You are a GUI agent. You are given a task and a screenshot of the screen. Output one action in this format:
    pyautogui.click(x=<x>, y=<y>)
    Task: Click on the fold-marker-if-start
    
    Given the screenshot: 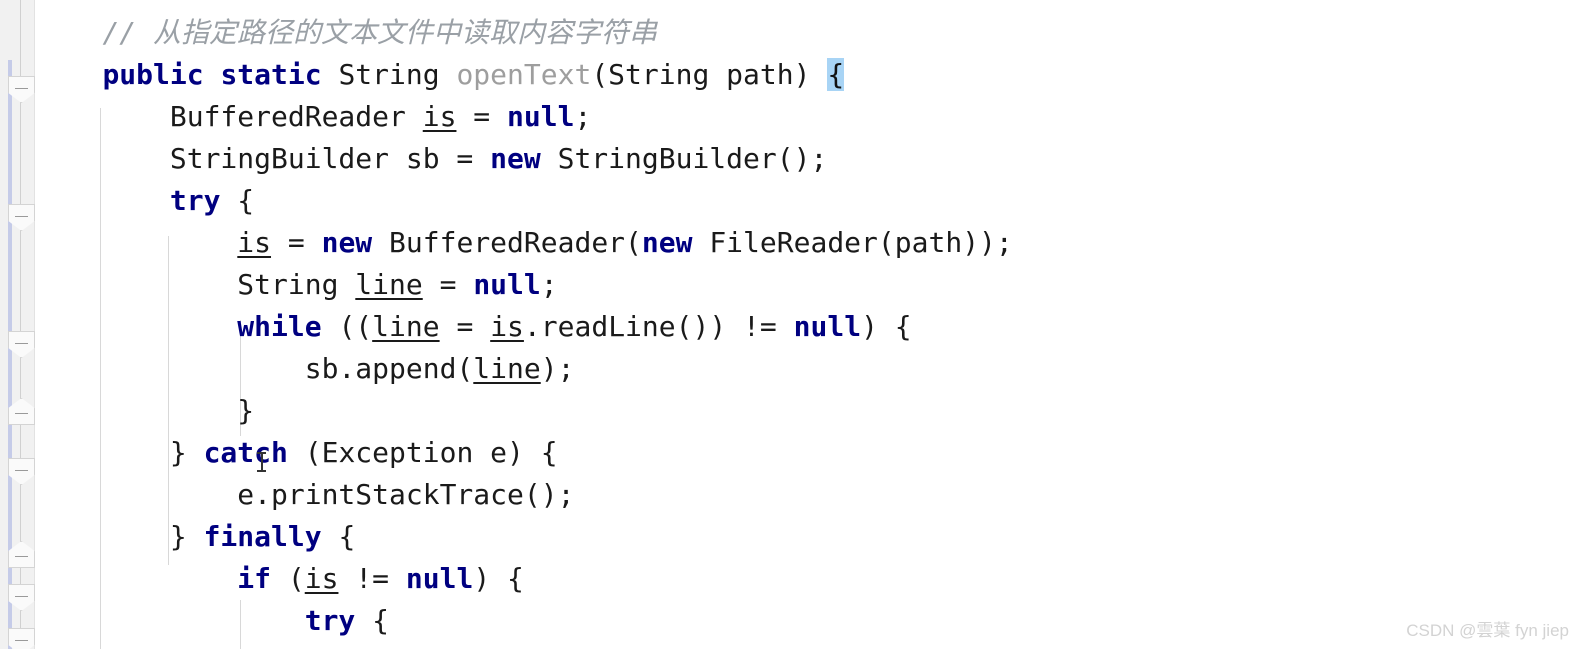 What is the action you would take?
    pyautogui.click(x=21, y=638)
    